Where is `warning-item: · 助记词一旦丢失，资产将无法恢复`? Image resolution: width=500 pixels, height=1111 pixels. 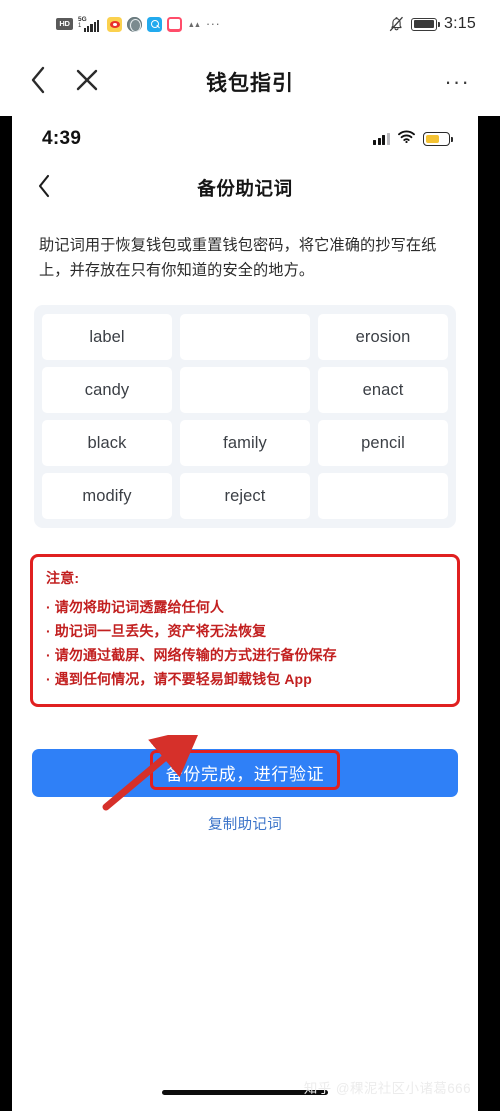
warning-item: · 助记词一旦丢失，资产将无法恢复 is located at coordinates (156, 631).